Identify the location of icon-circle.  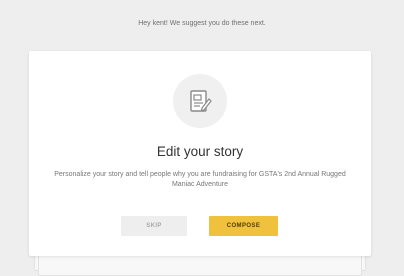
(200, 101).